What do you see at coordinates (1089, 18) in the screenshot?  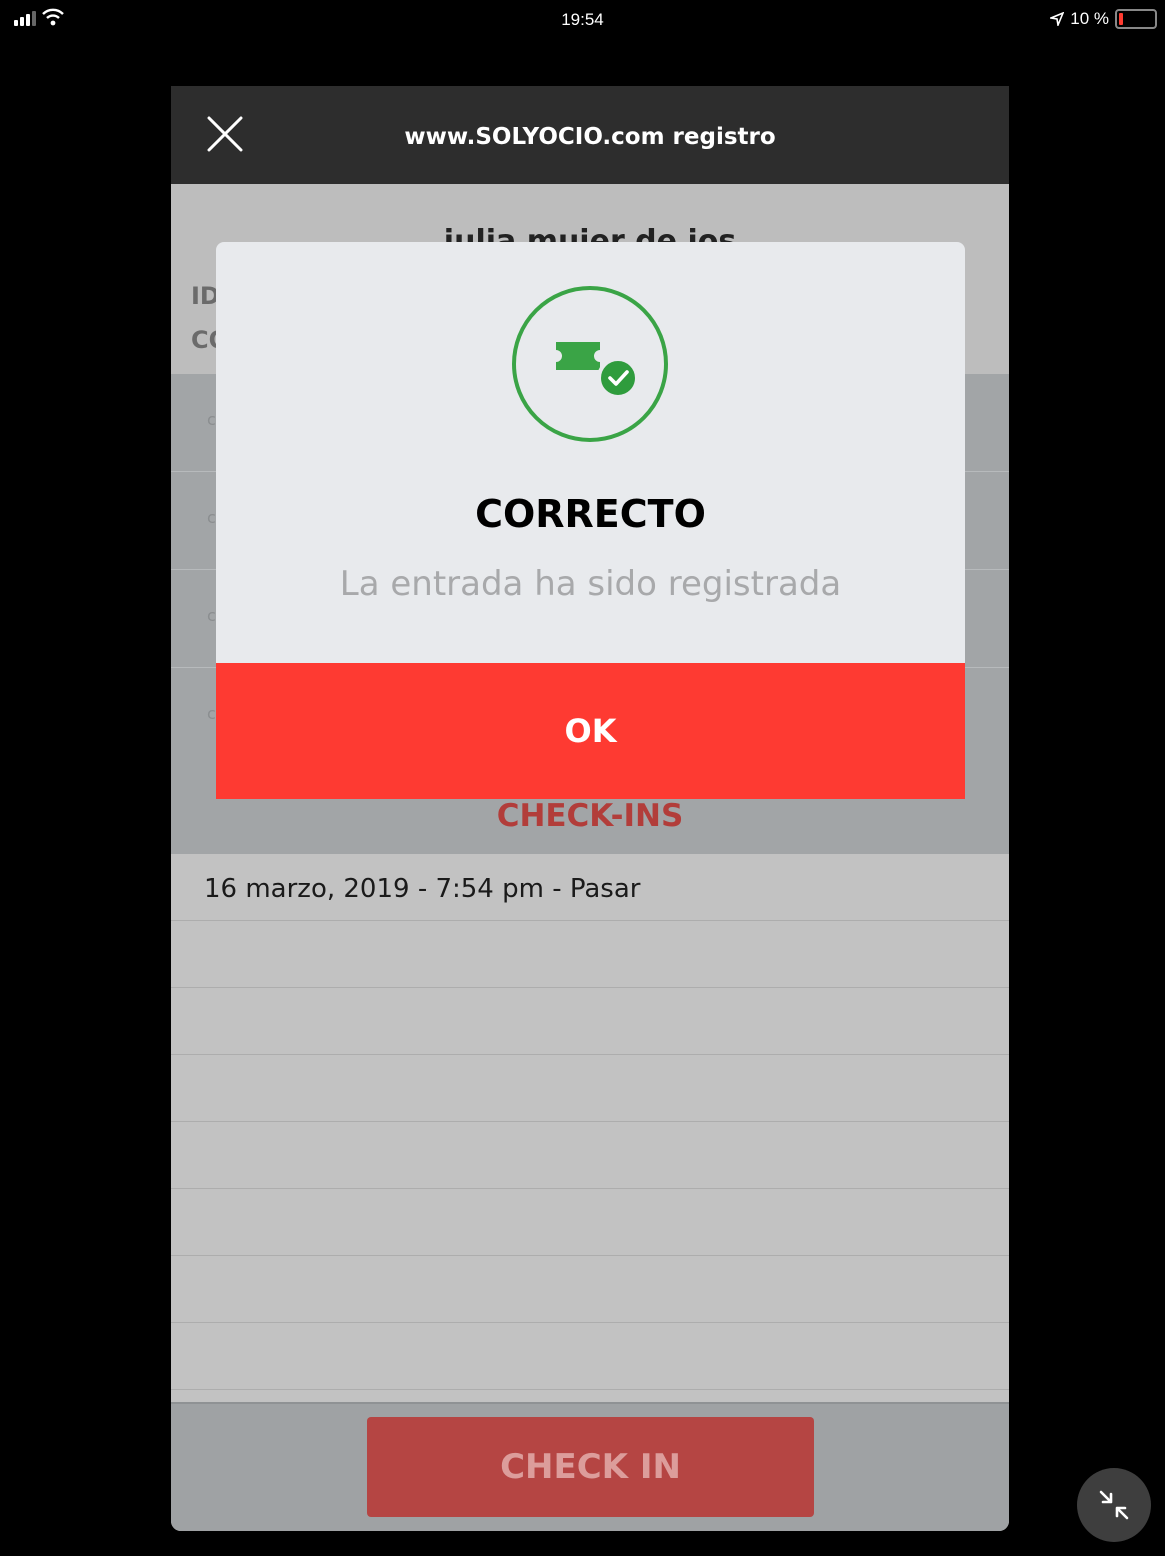 I see `battery-percent: 10 %` at bounding box center [1089, 18].